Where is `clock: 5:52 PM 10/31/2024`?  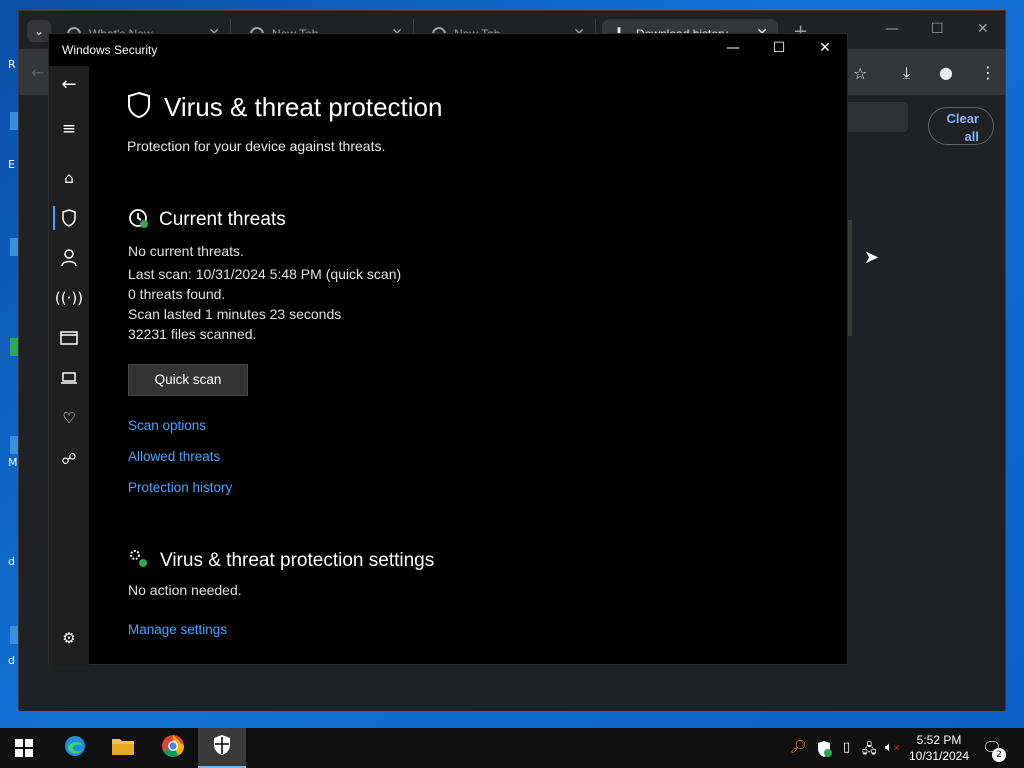
clock: 5:52 PM 10/31/2024 is located at coordinates (939, 748).